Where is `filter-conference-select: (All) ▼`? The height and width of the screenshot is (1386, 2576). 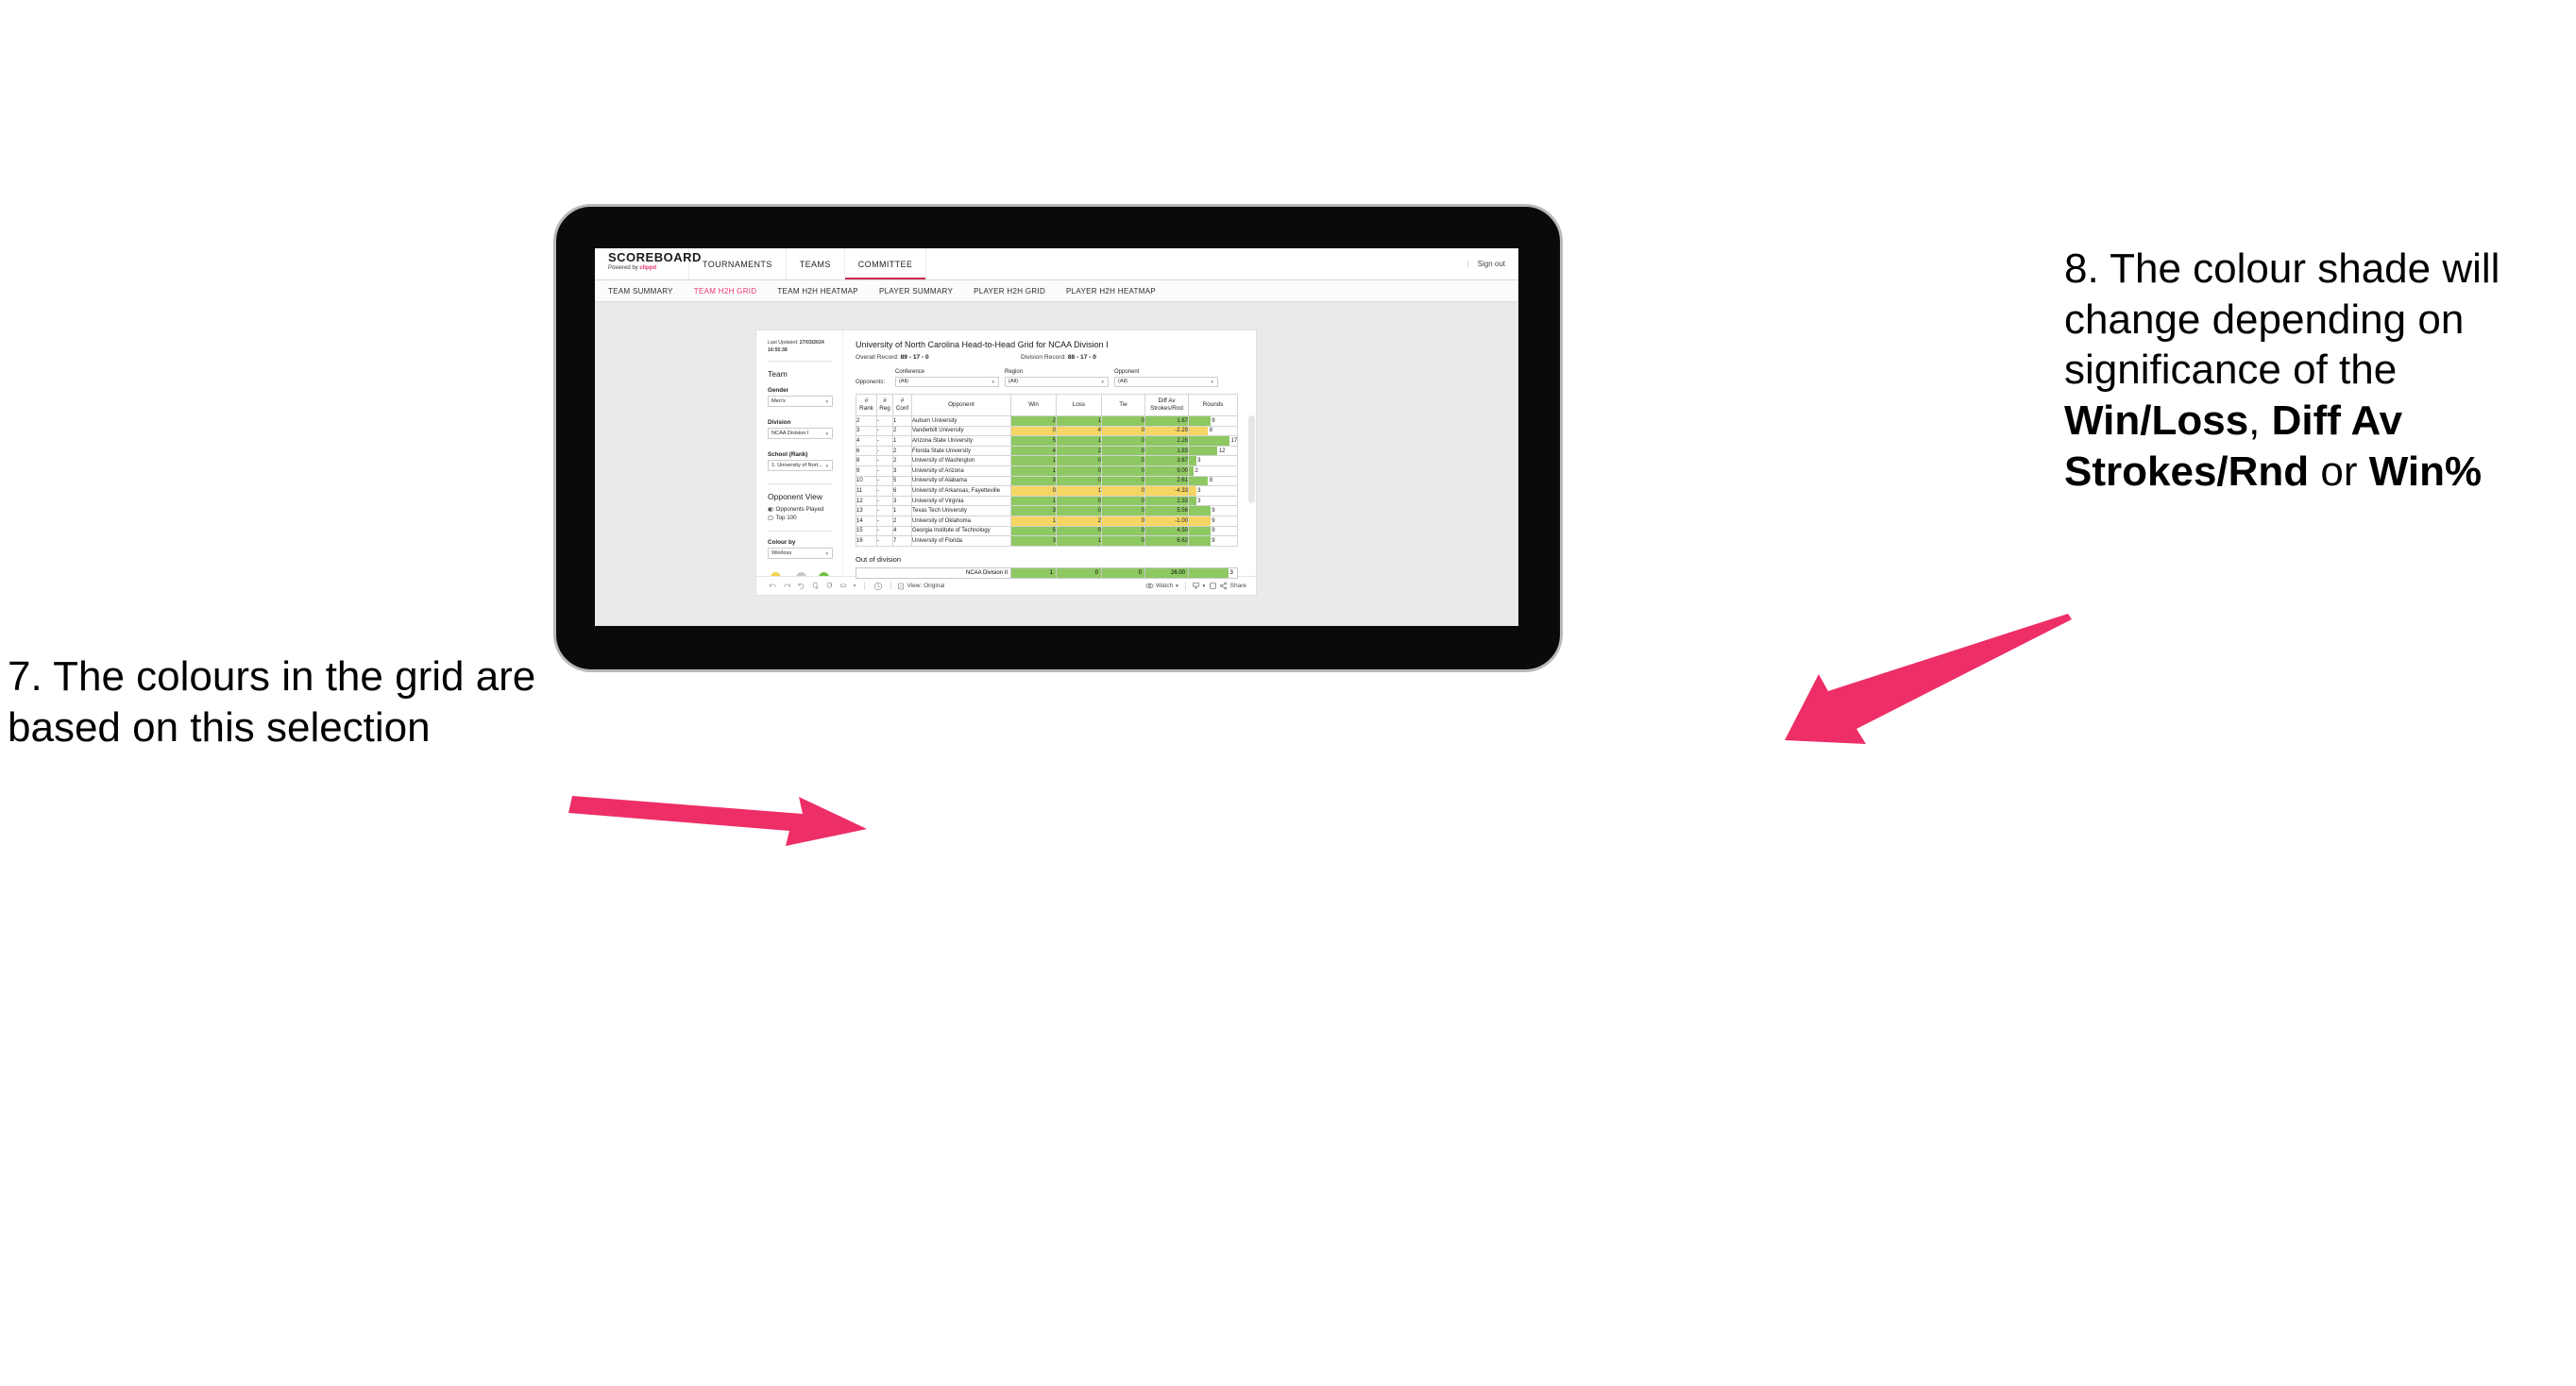 filter-conference-select: (All) ▼ is located at coordinates (947, 382).